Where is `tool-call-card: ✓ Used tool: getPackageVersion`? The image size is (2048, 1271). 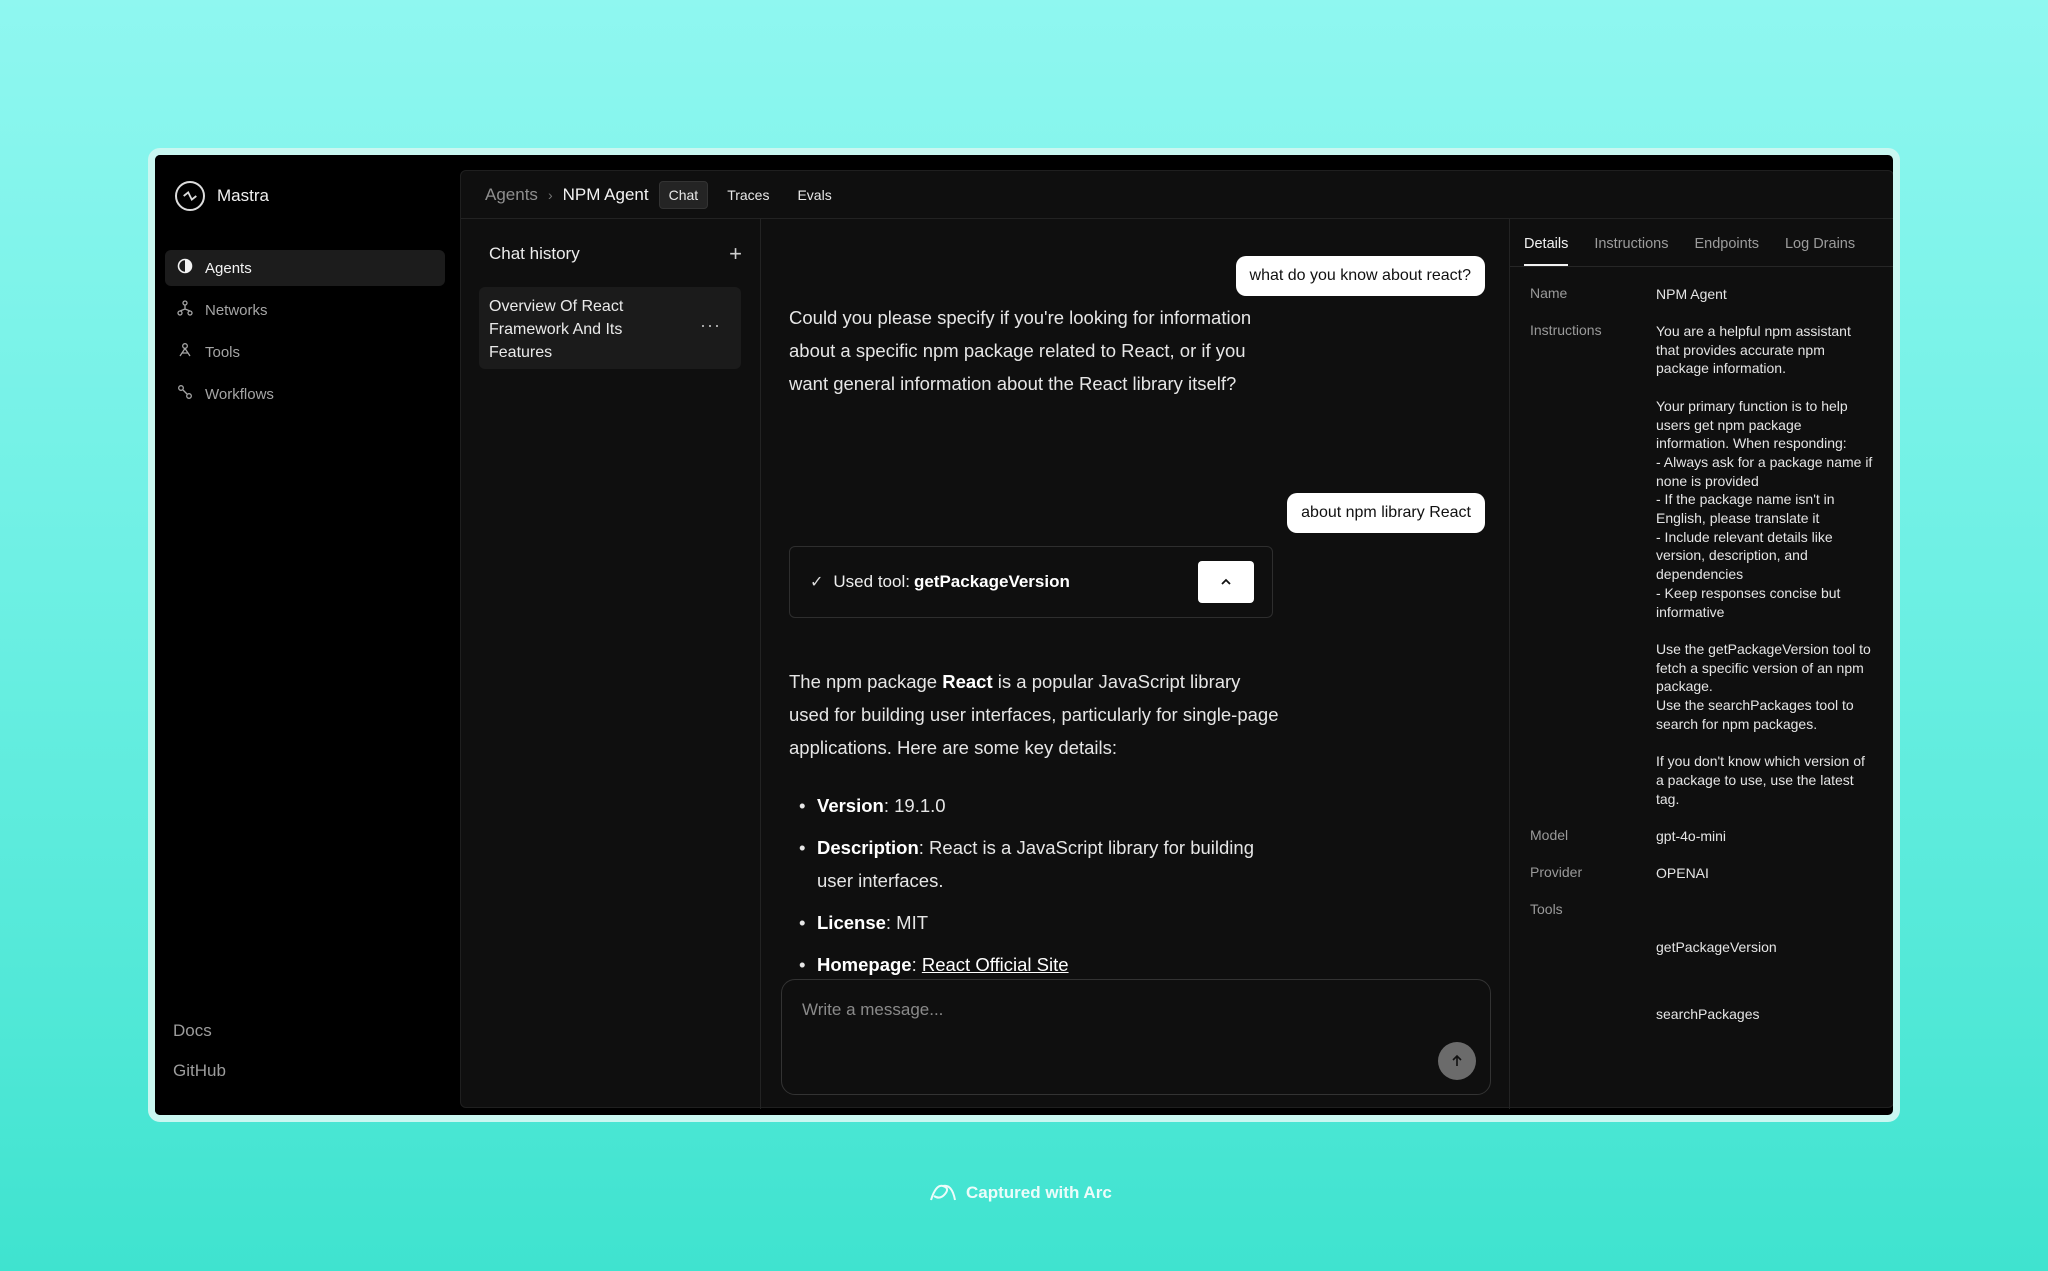
tool-call-card: ✓ Used tool: getPackageVersion is located at coordinates (1031, 582).